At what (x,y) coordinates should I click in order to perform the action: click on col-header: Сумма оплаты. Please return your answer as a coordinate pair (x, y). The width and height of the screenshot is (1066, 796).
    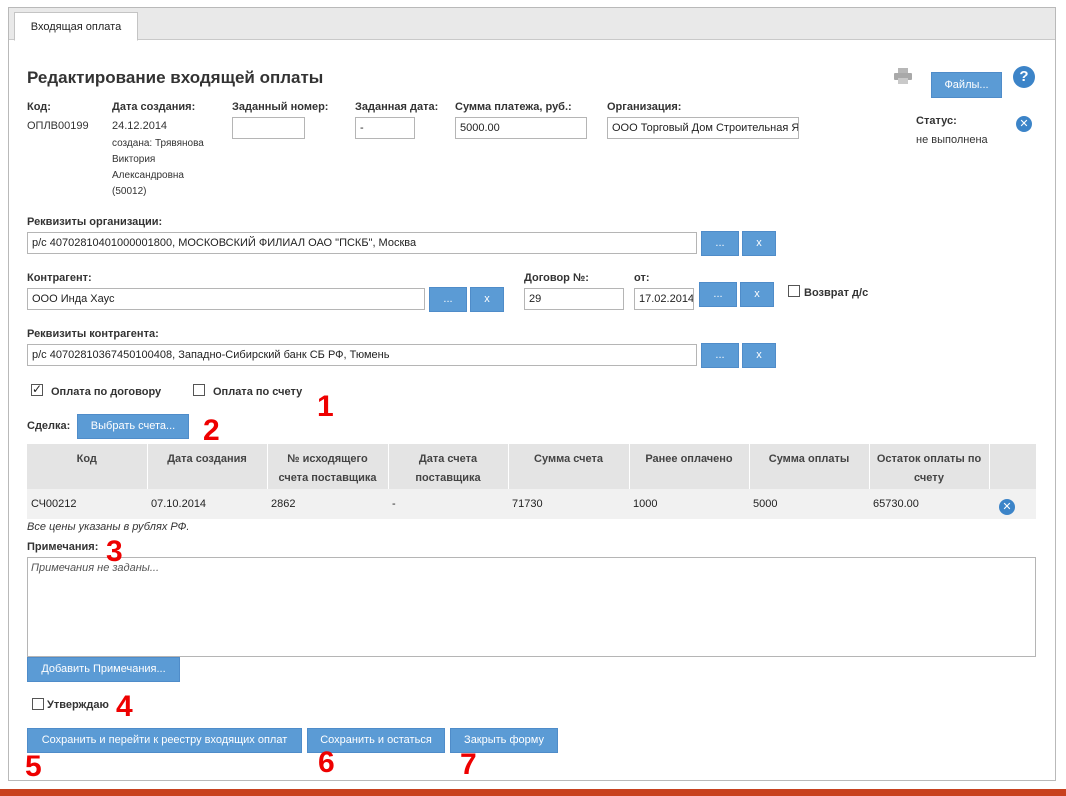
    Looking at the image, I should click on (809, 466).